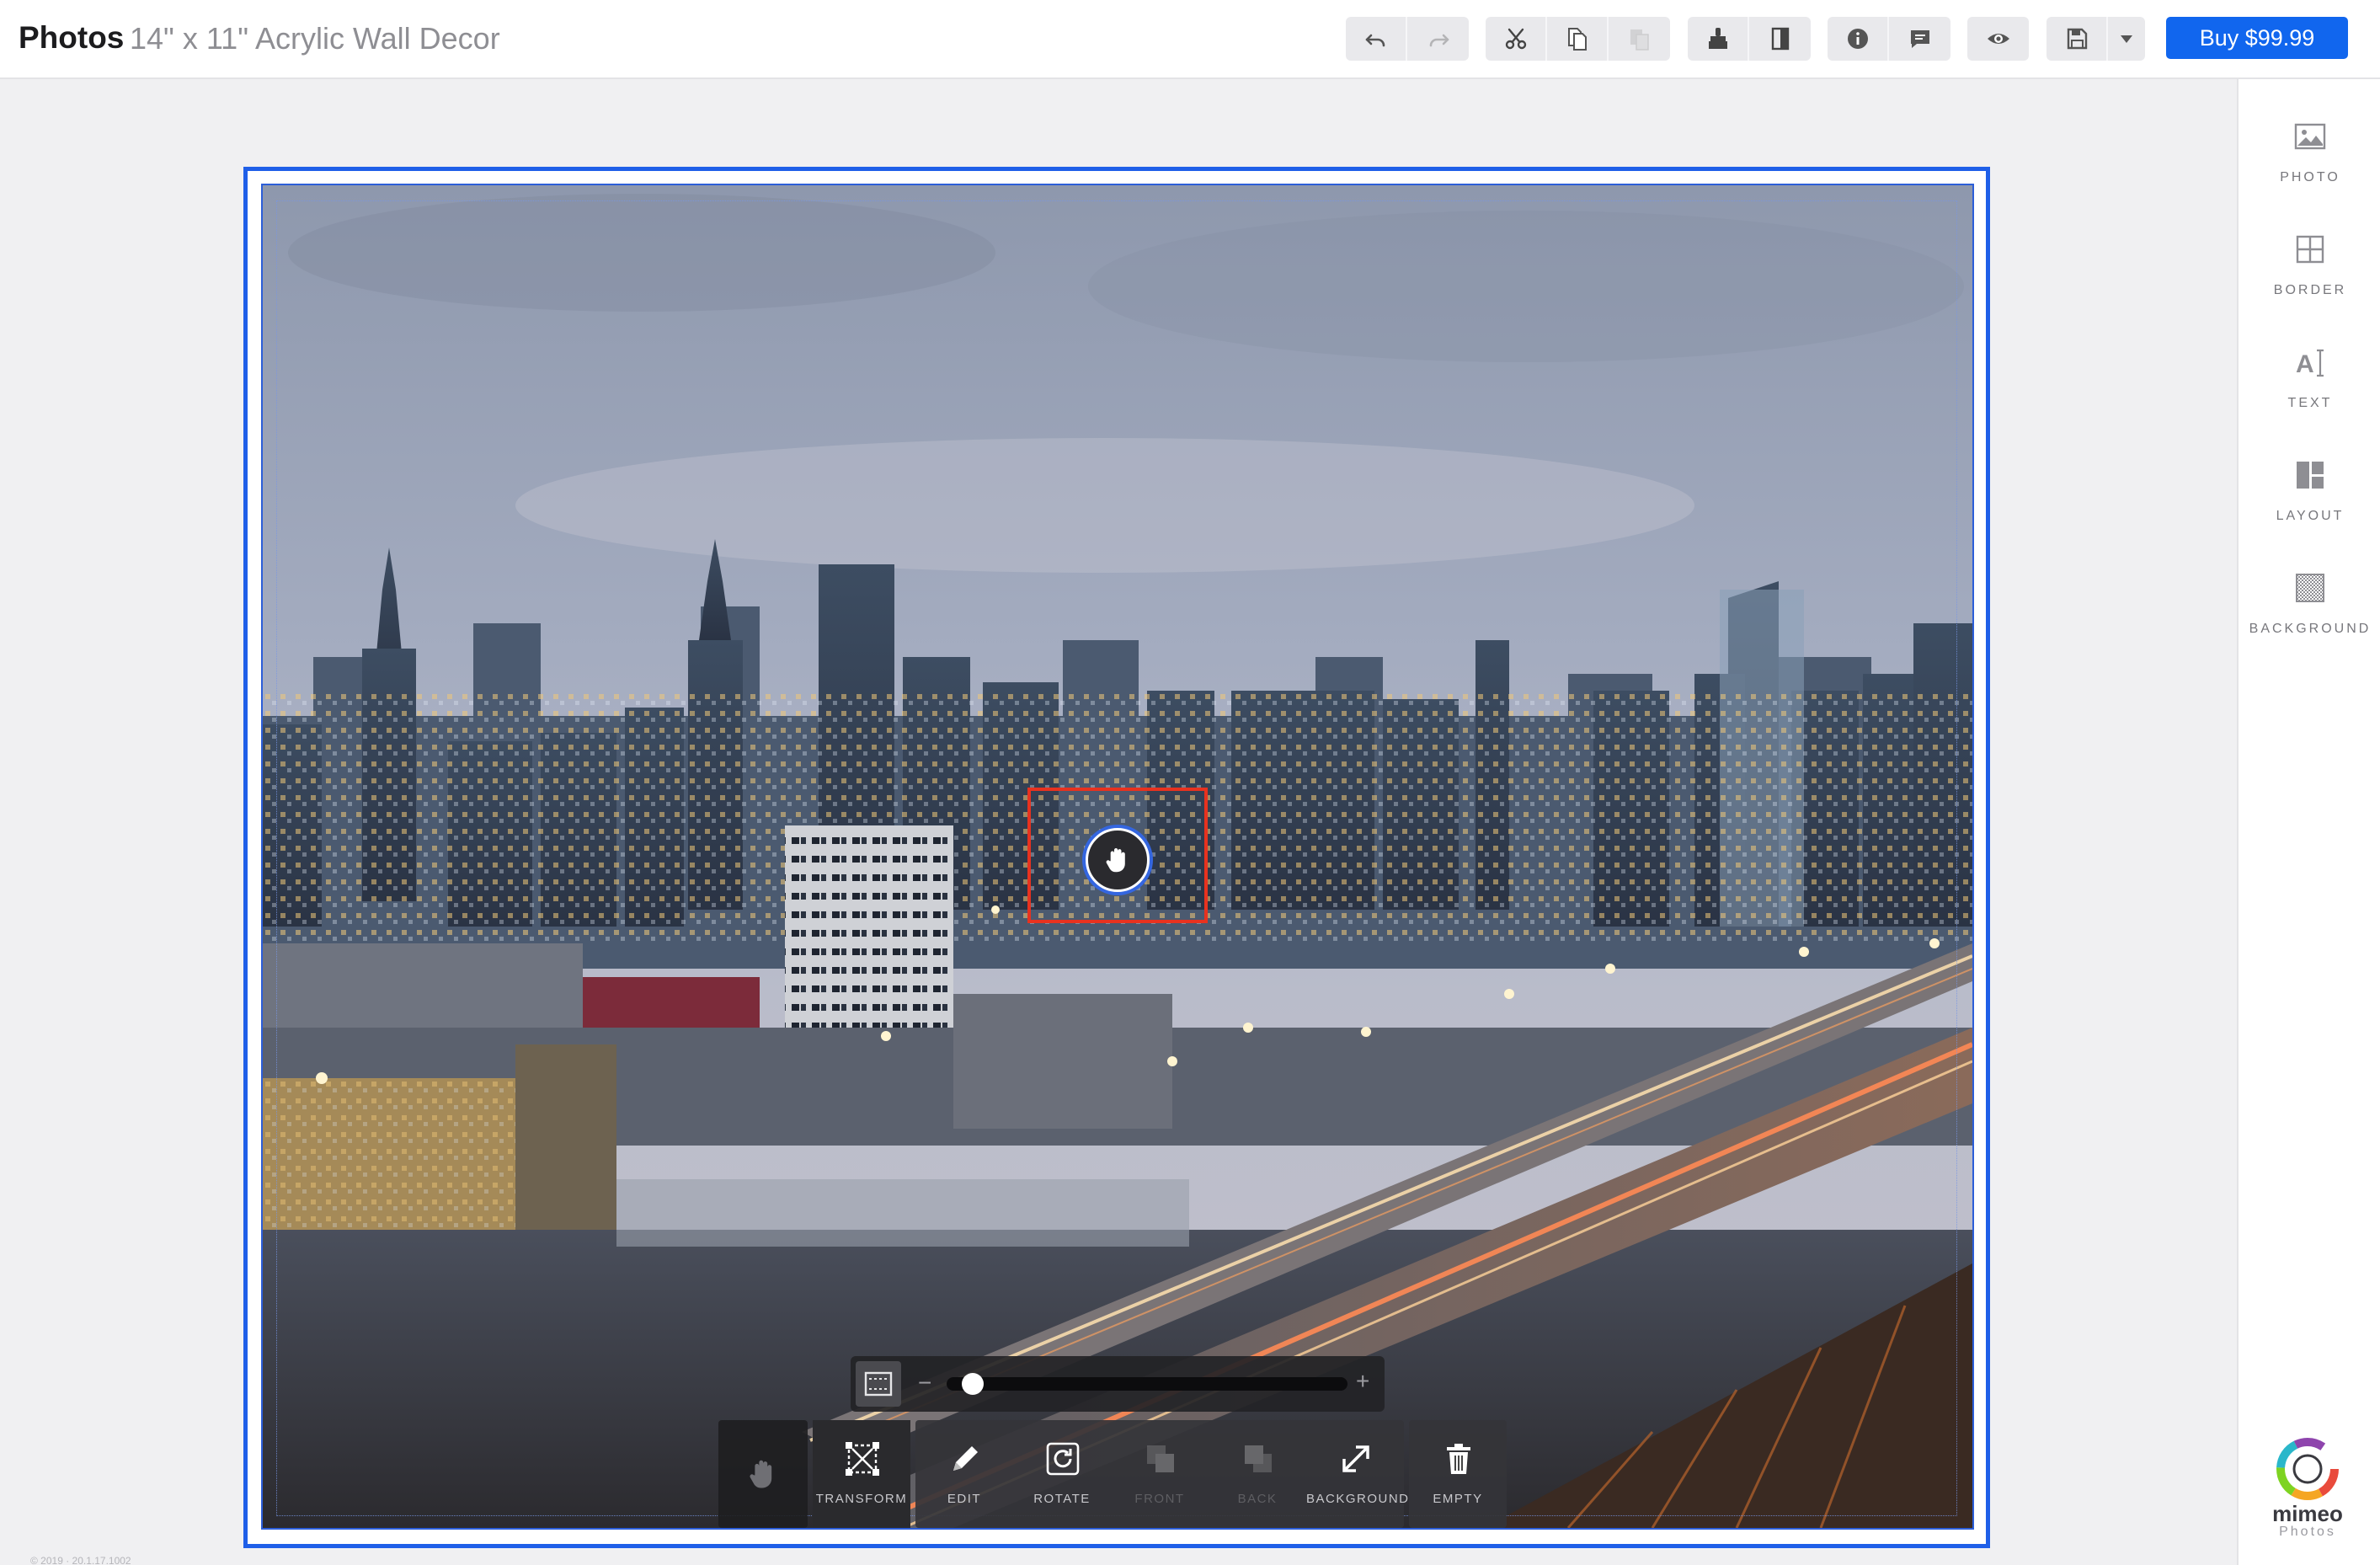 Image resolution: width=2380 pixels, height=1565 pixels. Describe the element at coordinates (2310, 136) in the screenshot. I see `photo-icon` at that location.